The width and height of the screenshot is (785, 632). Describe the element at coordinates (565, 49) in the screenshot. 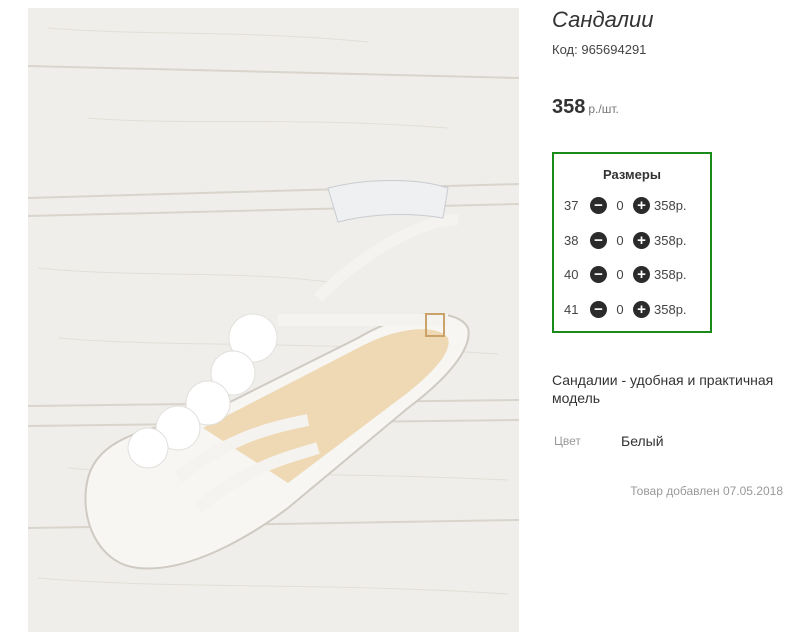

I see `product-code-label: Код:` at that location.